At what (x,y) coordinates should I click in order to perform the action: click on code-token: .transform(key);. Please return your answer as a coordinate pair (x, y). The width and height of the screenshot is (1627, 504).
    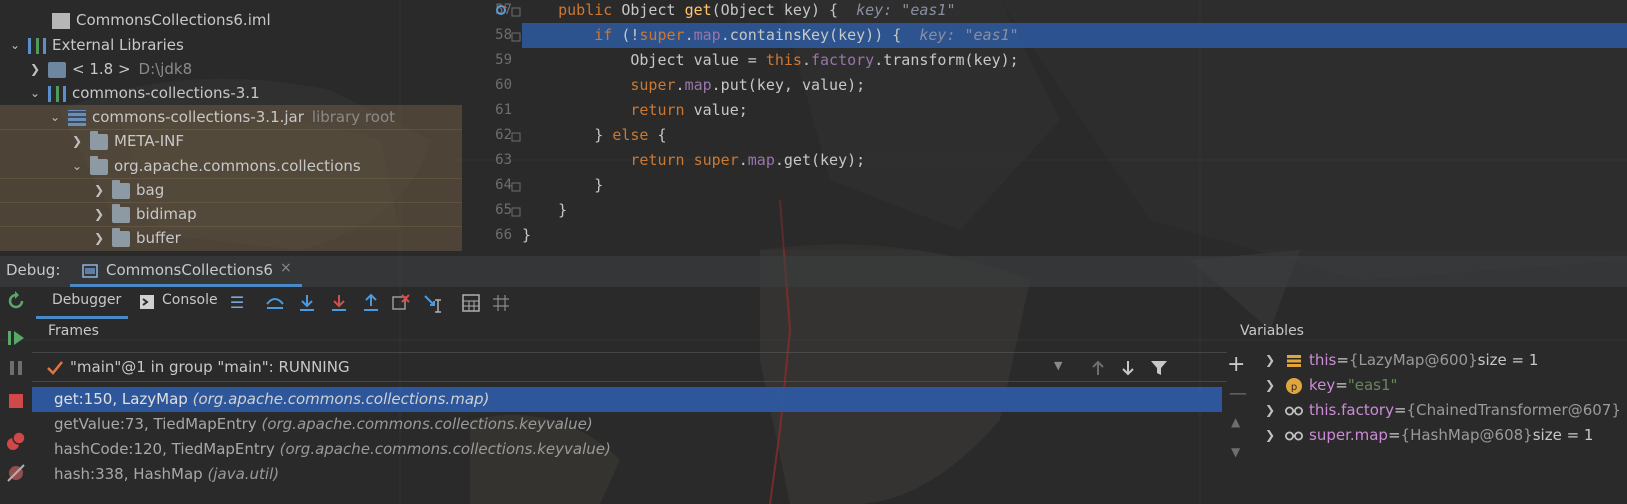
    Looking at the image, I should click on (946, 60).